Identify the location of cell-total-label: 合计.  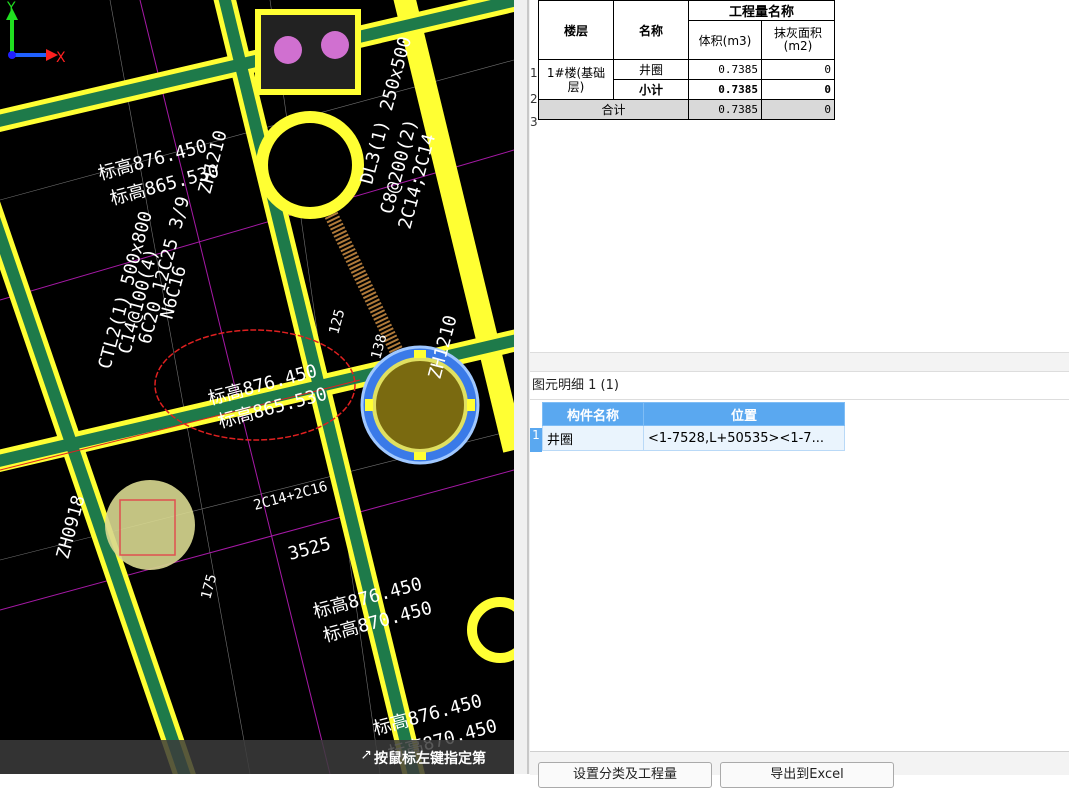
(613, 109).